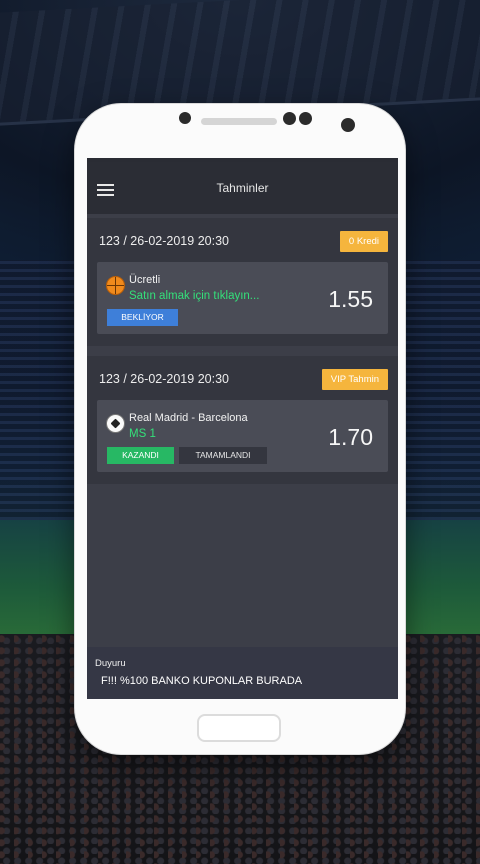  Describe the element at coordinates (363, 241) in the screenshot. I see `credit-badge: 0 Kredi` at that location.